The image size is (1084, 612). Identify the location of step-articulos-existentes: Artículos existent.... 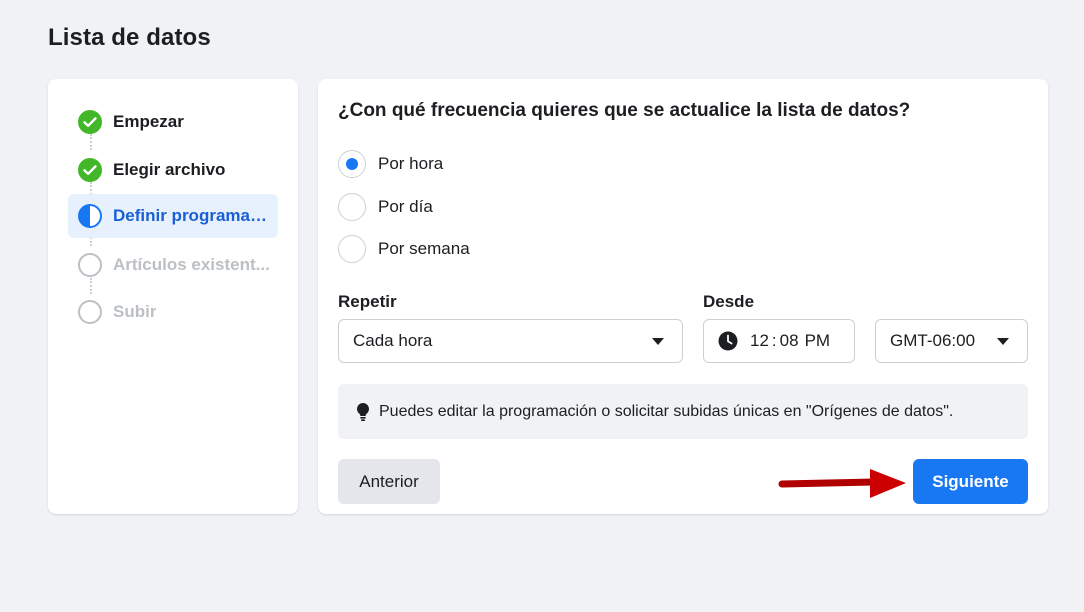
(173, 265).